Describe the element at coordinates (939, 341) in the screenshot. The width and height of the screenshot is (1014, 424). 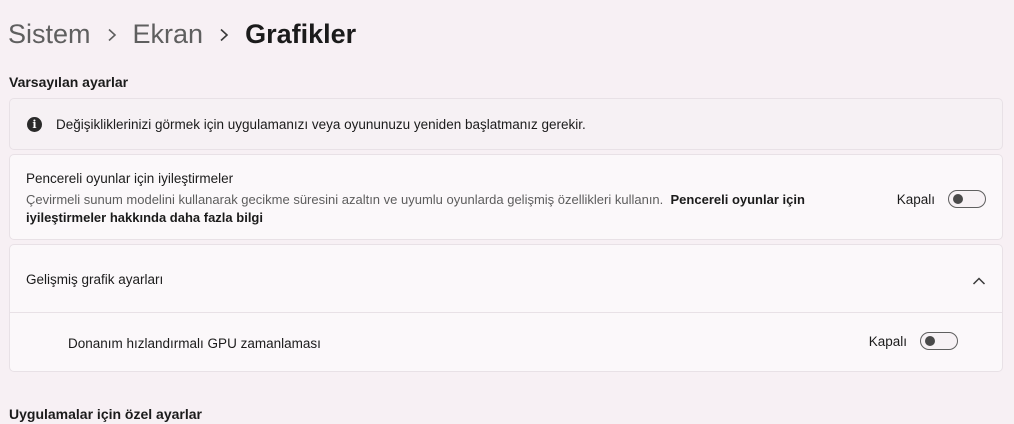
I see `gpu-scheduling-toggle` at that location.